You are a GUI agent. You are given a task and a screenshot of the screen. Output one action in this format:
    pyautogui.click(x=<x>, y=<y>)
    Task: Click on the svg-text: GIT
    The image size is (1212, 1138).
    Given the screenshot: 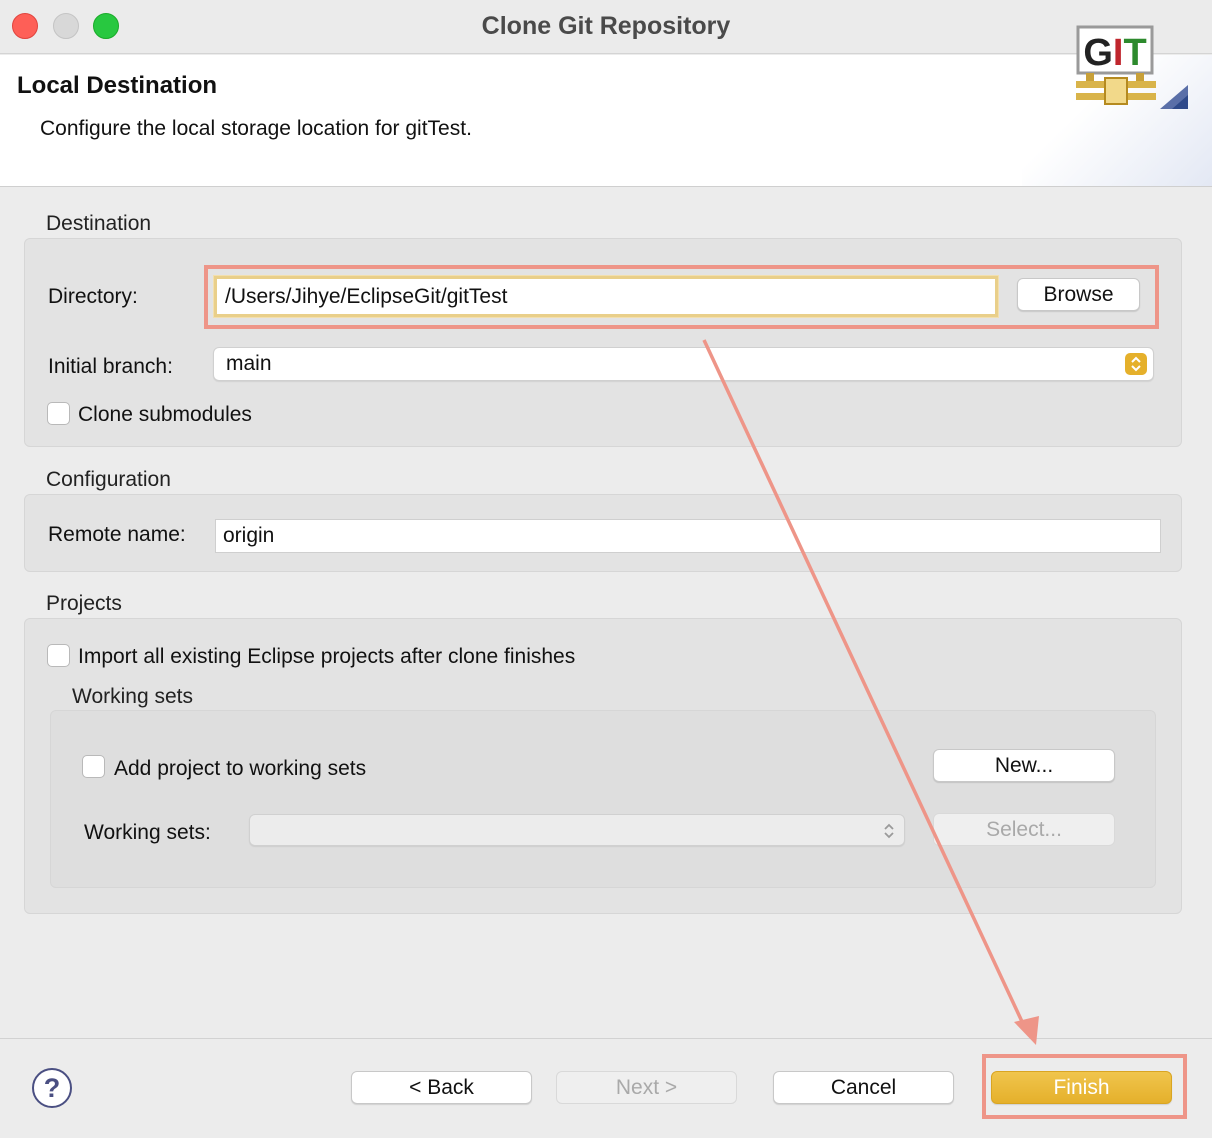 What is the action you would take?
    pyautogui.click(x=1114, y=53)
    